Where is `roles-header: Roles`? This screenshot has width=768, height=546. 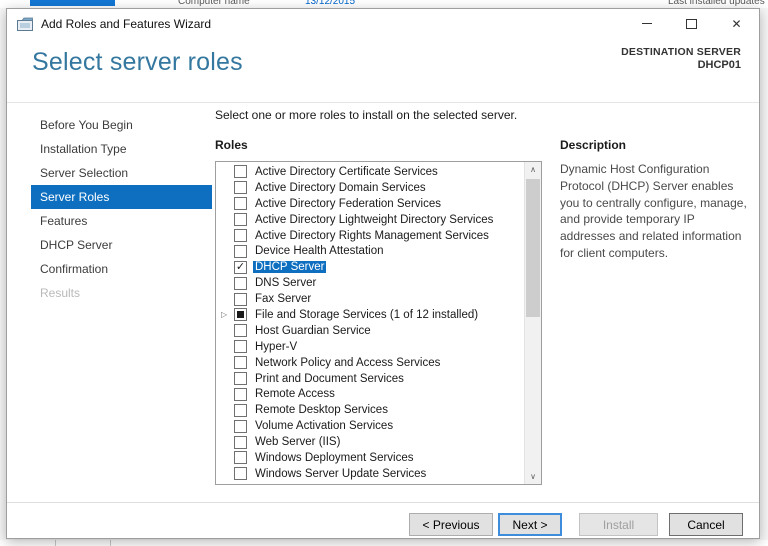
roles-header: Roles is located at coordinates (231, 145).